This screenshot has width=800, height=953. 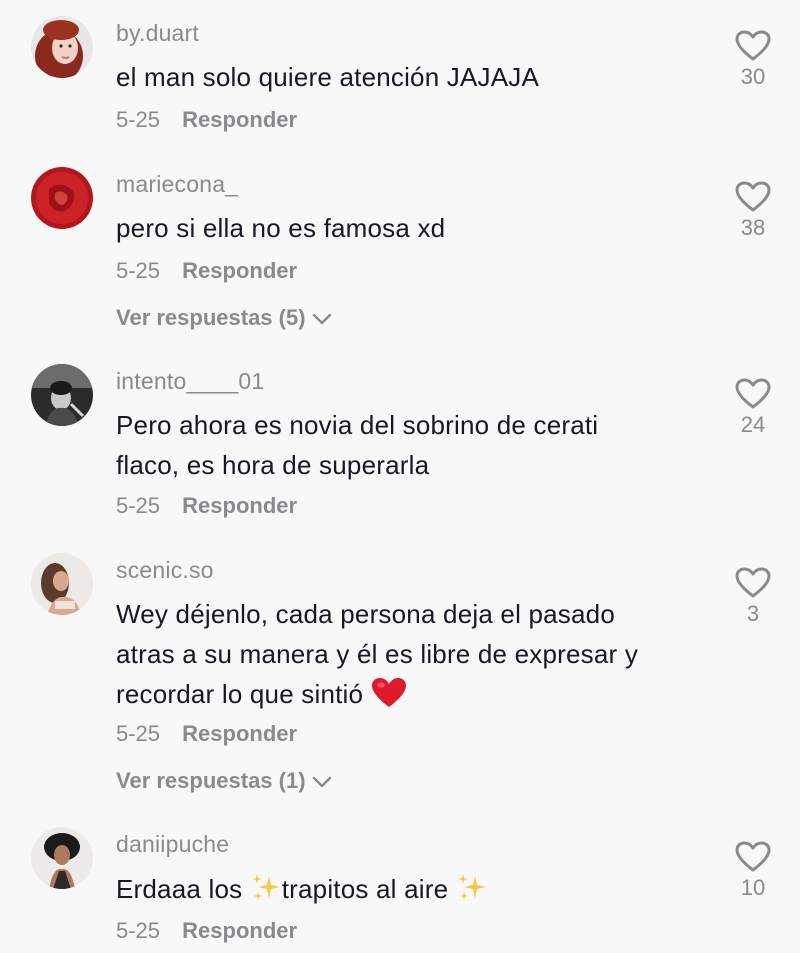 What do you see at coordinates (273, 465) in the screenshot?
I see `comment-text-line: flaco, es hora de superarla` at bounding box center [273, 465].